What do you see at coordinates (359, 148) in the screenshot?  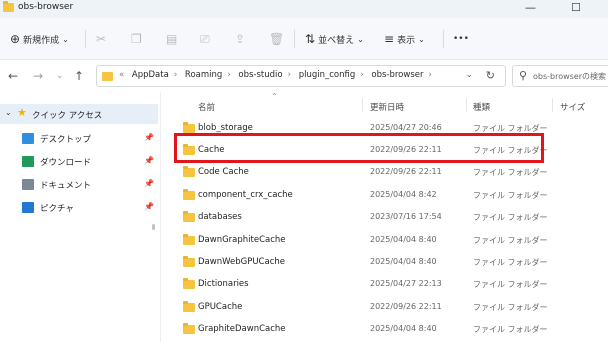 I see `highlight-box` at bounding box center [359, 148].